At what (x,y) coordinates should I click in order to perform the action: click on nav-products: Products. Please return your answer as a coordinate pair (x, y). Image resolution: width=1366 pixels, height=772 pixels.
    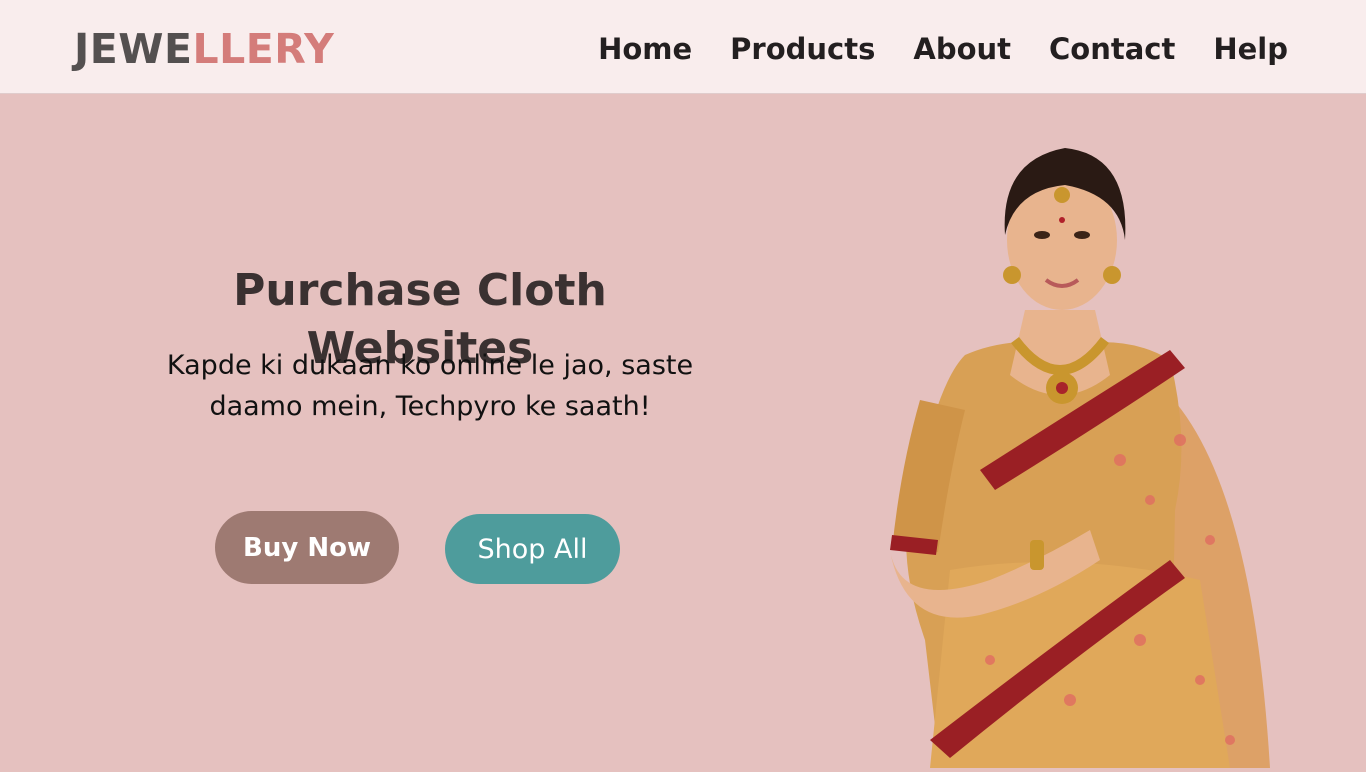
    Looking at the image, I should click on (802, 49).